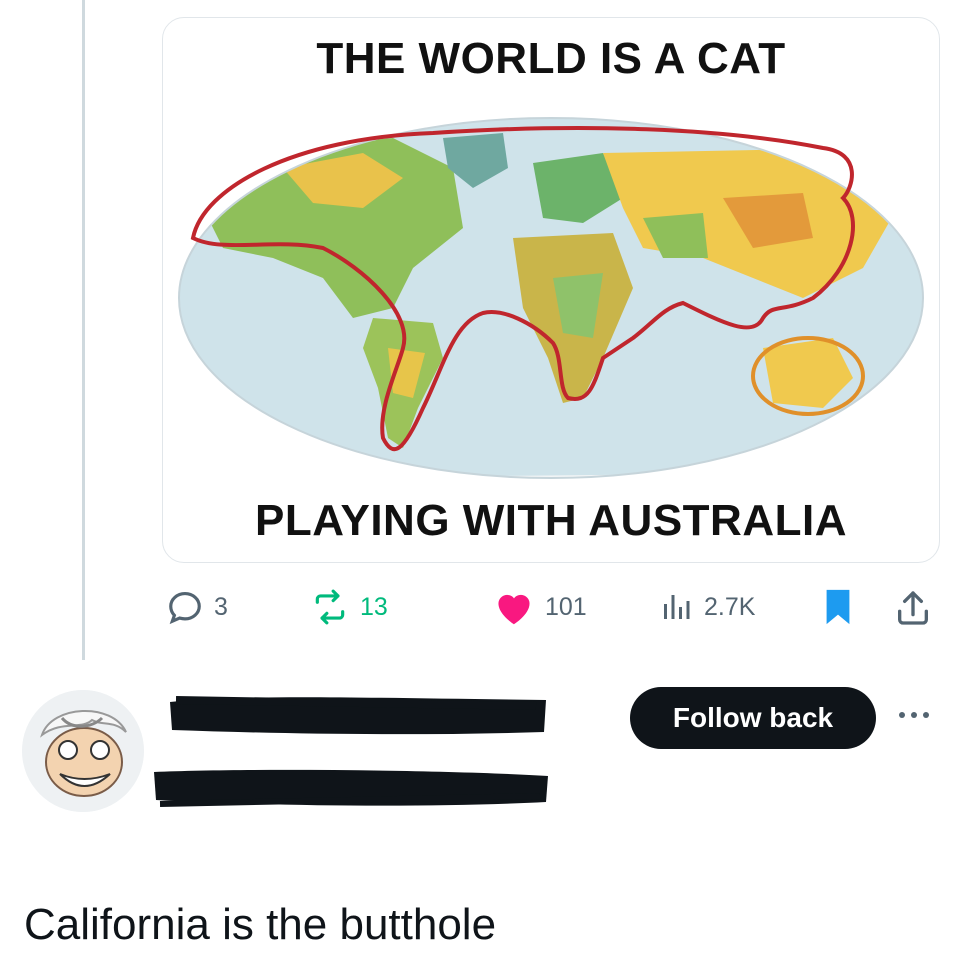 The width and height of the screenshot is (956, 966). Describe the element at coordinates (221, 606) in the screenshot. I see `reply-count: 3` at that location.